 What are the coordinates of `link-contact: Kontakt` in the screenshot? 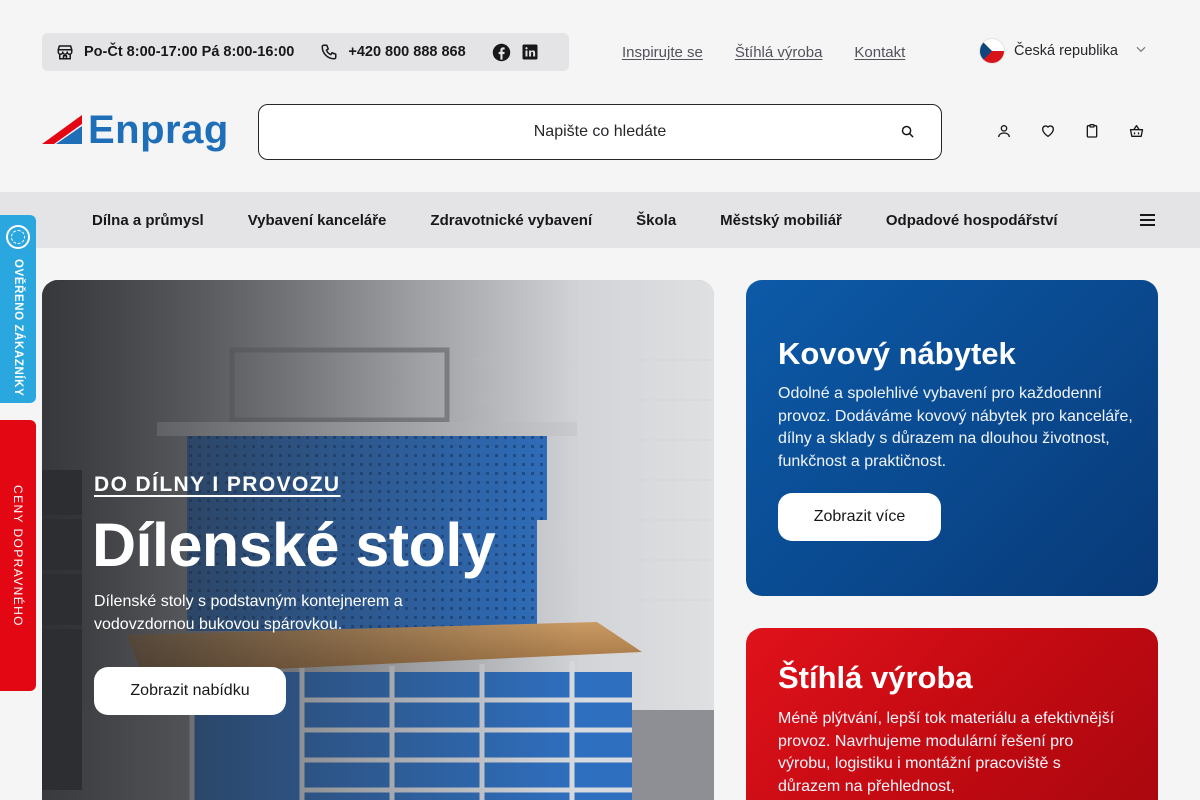 It's located at (879, 52).